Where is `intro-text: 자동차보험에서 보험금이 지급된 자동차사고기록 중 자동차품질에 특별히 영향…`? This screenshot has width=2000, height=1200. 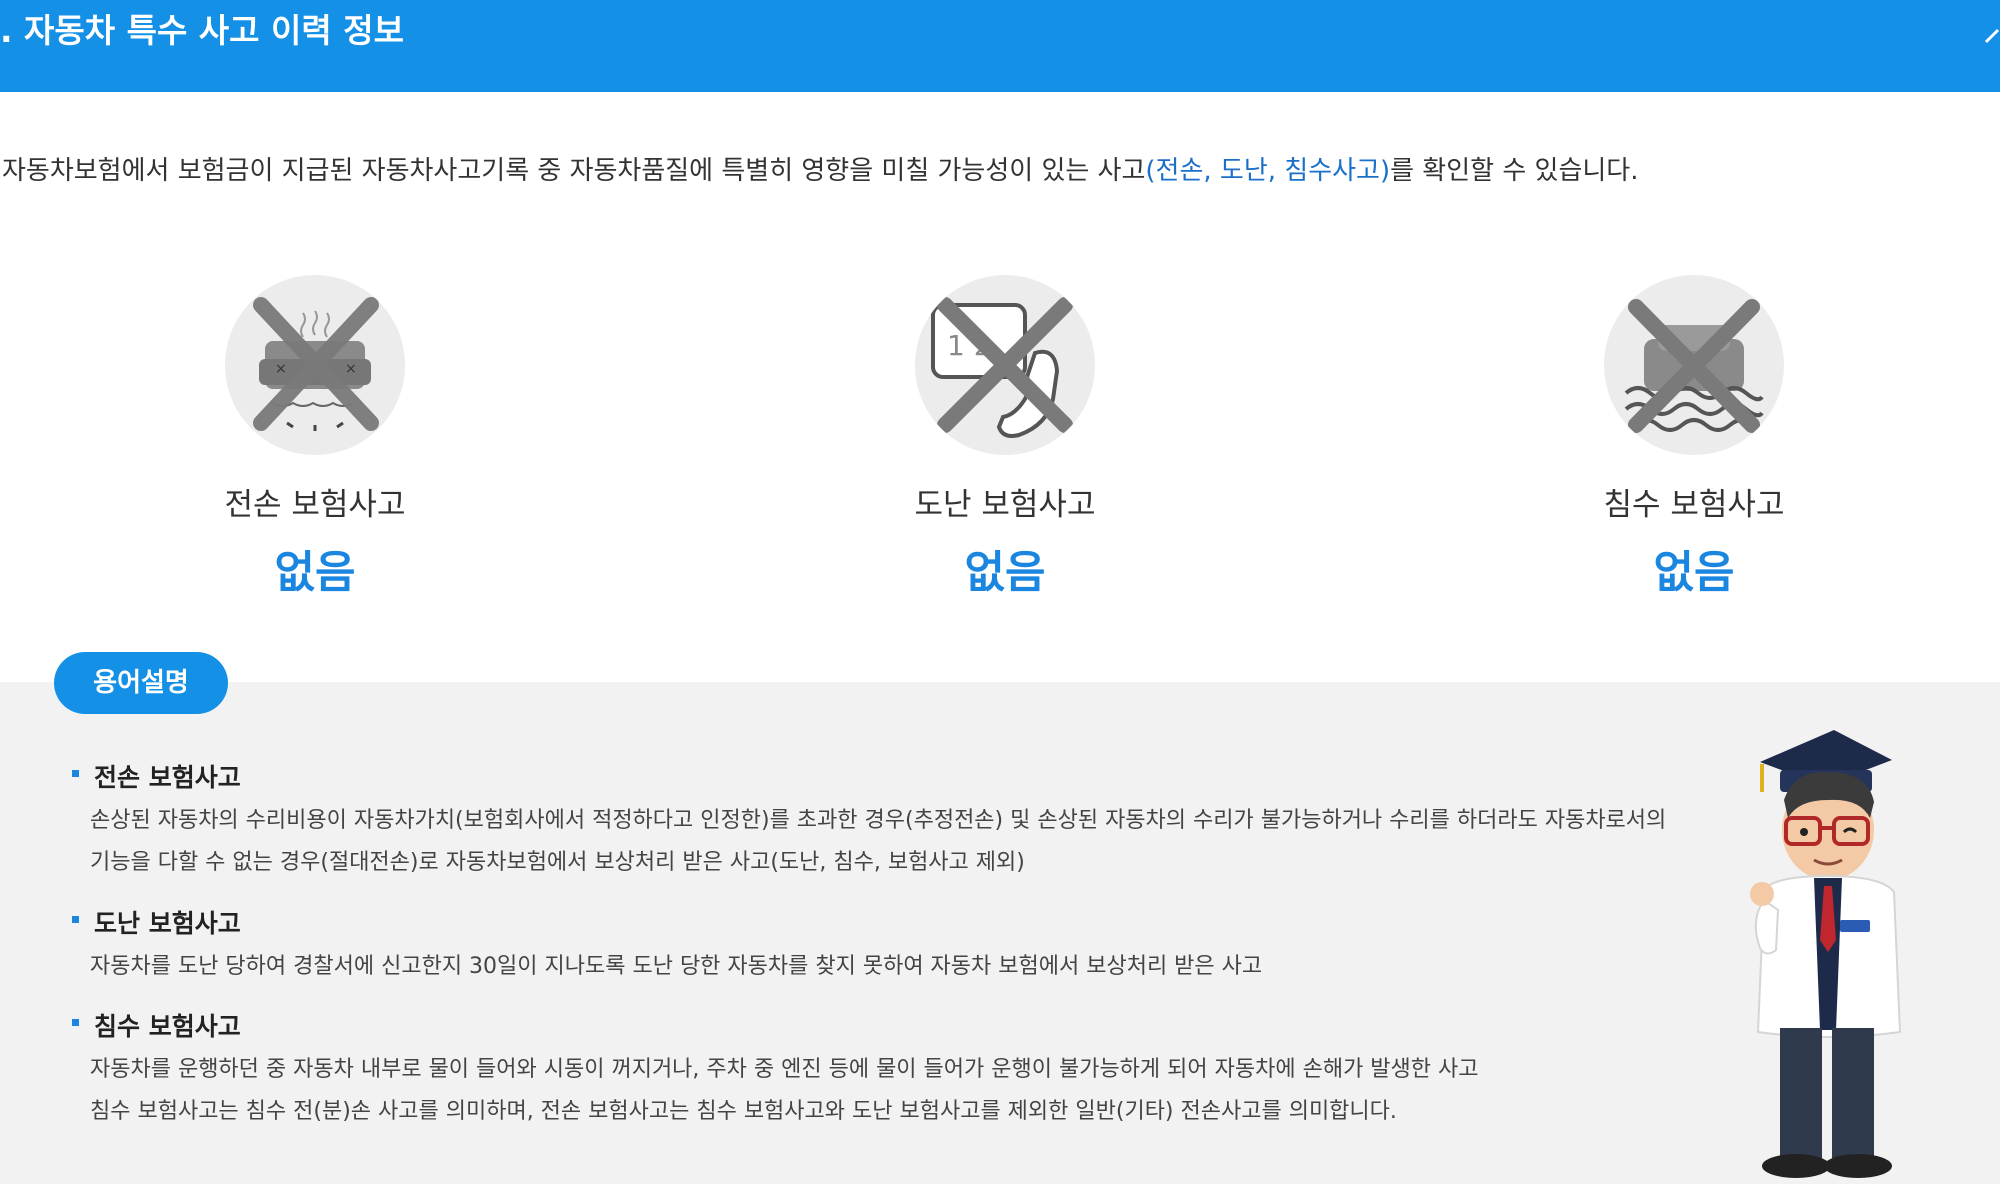 intro-text: 자동차보험에서 보험금이 지급된 자동차사고기록 중 자동차품질에 특별히 영향… is located at coordinates (820, 168).